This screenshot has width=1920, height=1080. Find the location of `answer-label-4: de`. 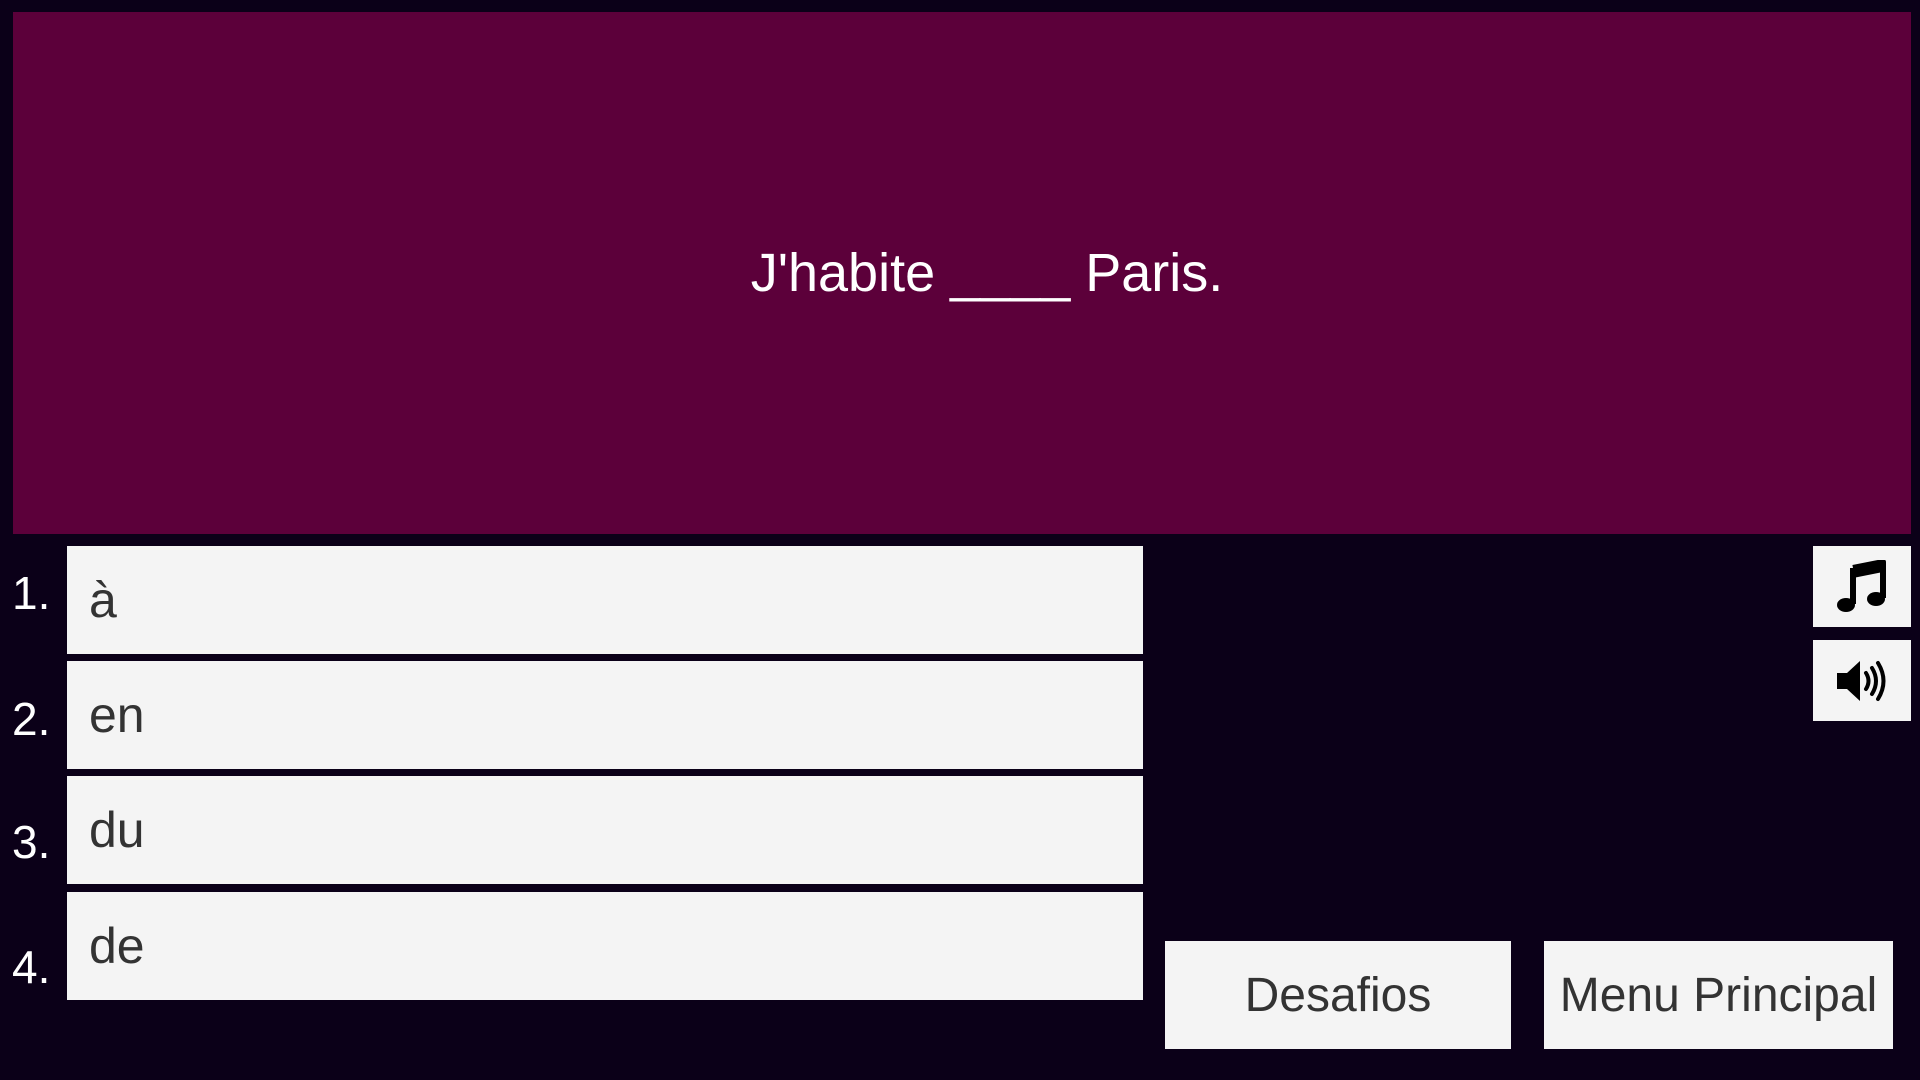

answer-label-4: de is located at coordinates (117, 946).